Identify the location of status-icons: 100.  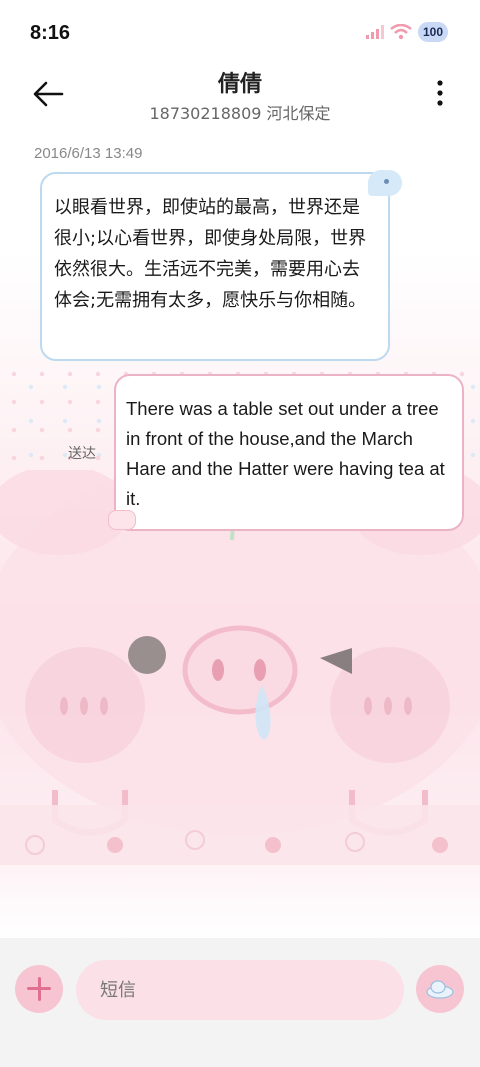
(406, 32).